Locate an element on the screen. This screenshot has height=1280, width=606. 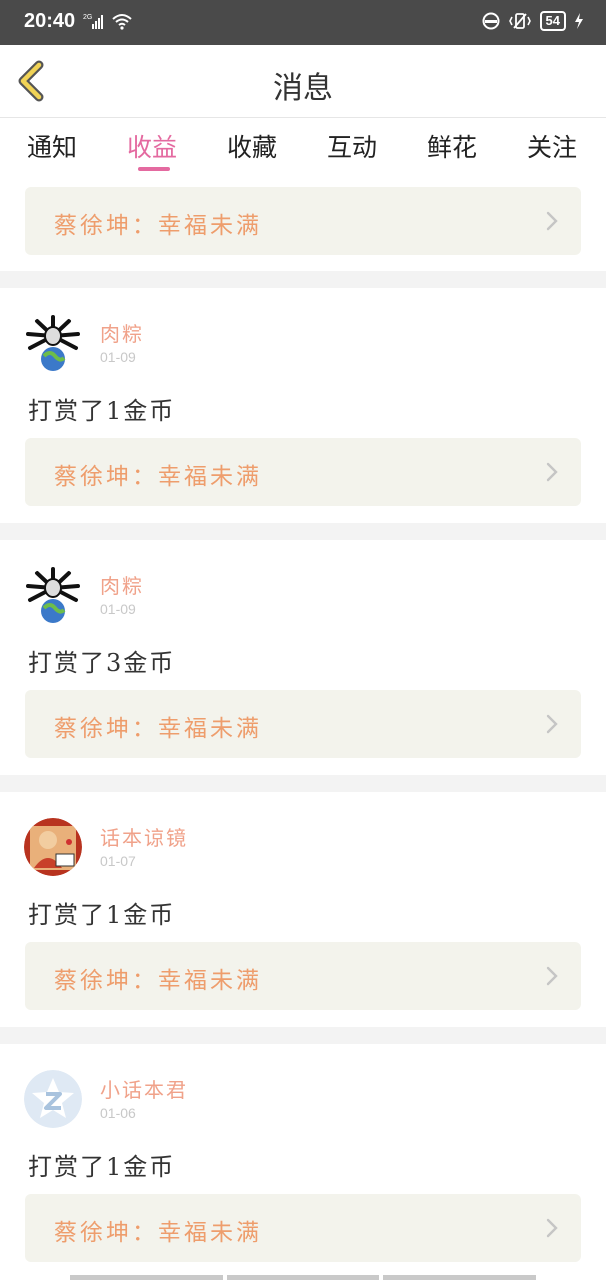
dnd-icon is located at coordinates (491, 21).